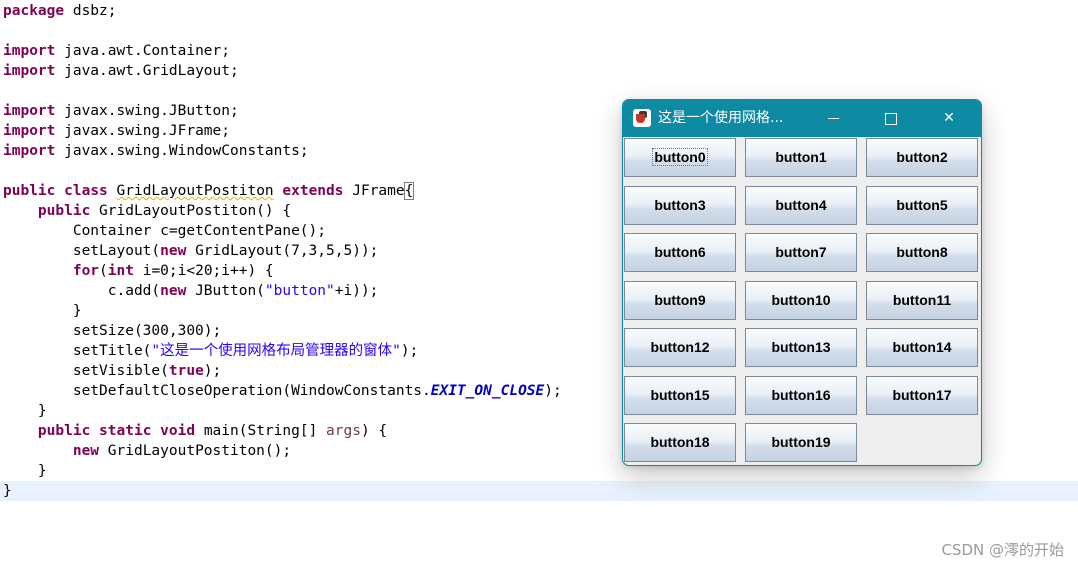 Image resolution: width=1078 pixels, height=568 pixels. Describe the element at coordinates (680, 347) in the screenshot. I see `grid-button-12: button12` at that location.